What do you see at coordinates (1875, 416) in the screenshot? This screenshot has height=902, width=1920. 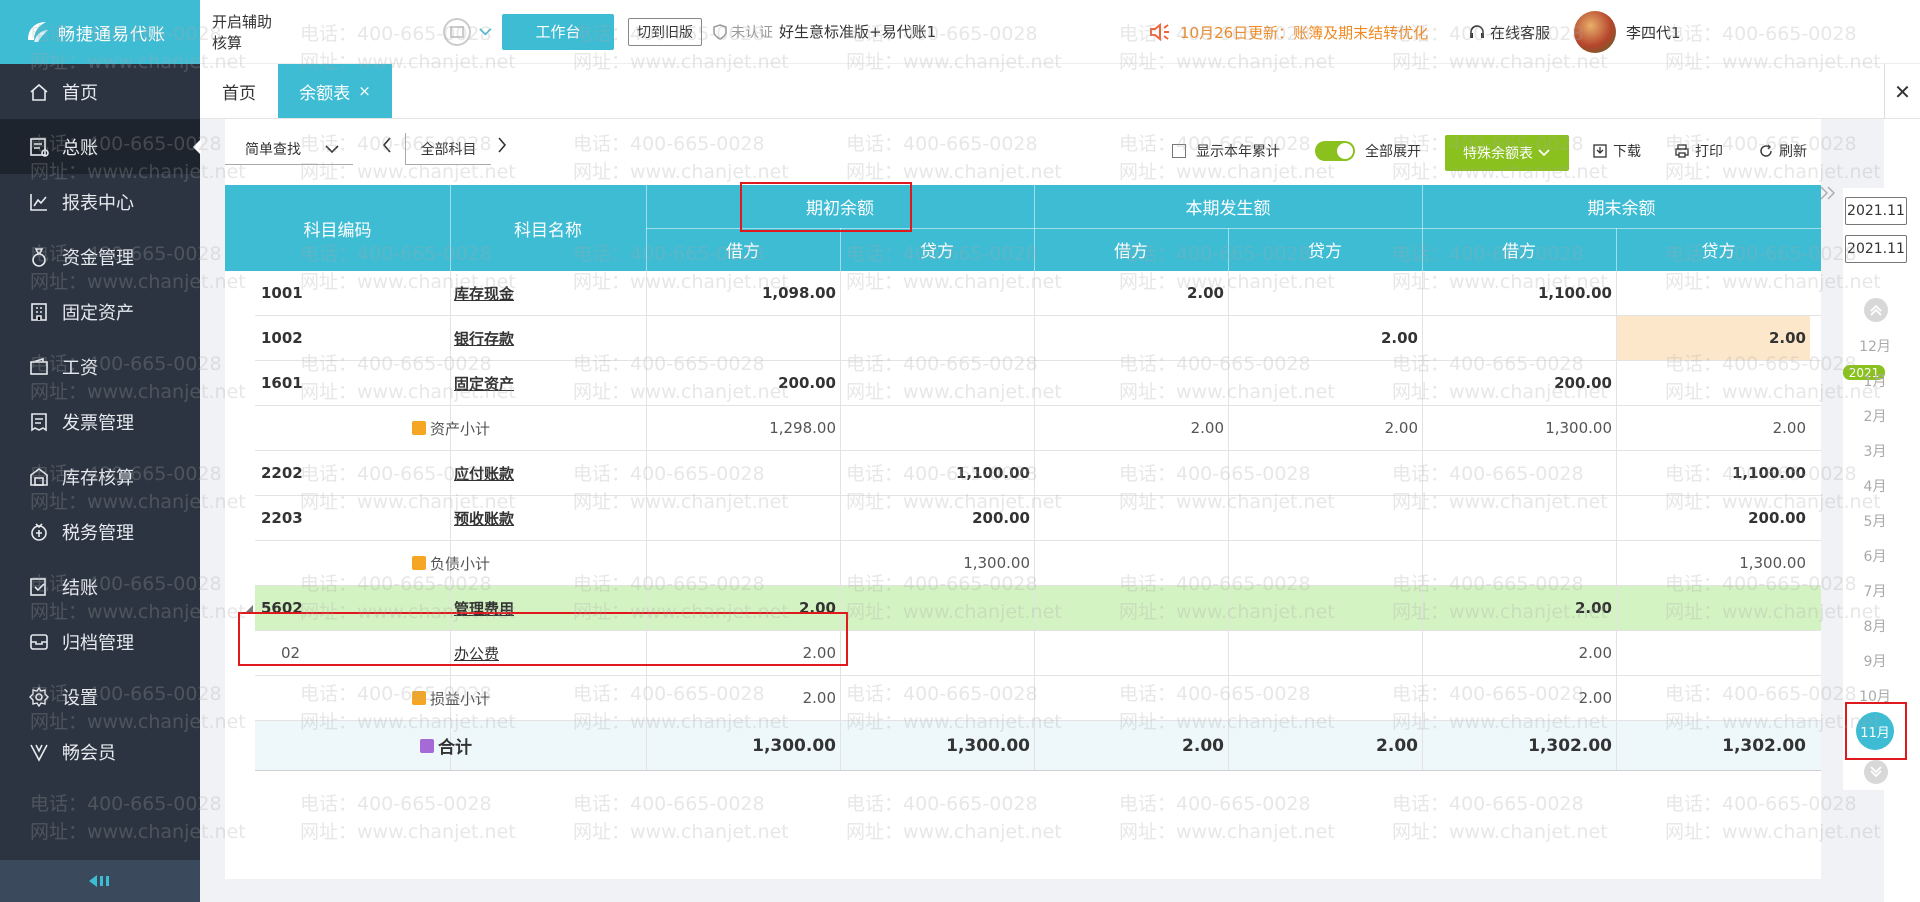 I see `month-item: 2月` at bounding box center [1875, 416].